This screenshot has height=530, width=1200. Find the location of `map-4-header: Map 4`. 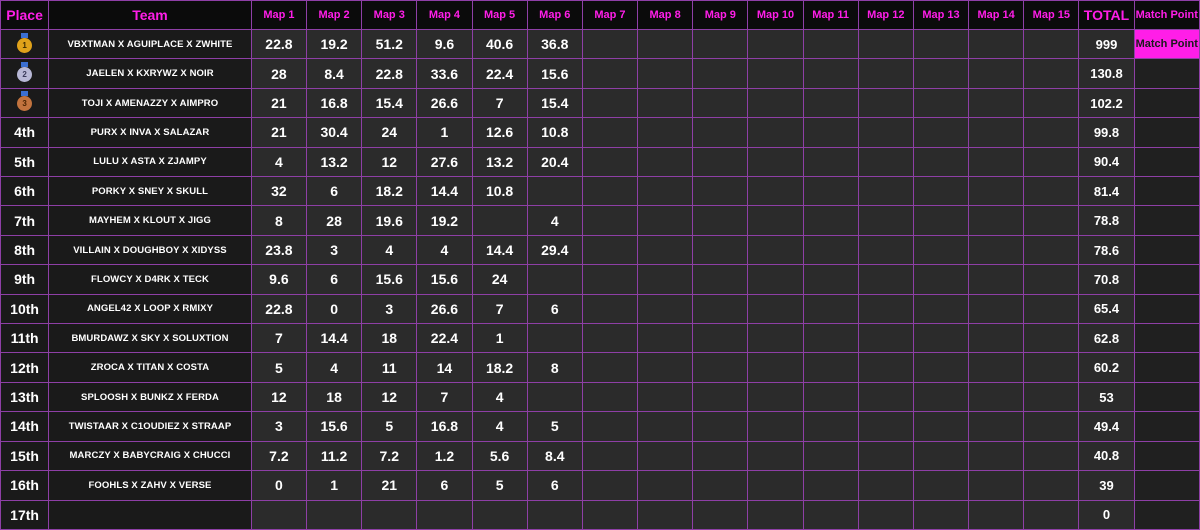

map-4-header: Map 4 is located at coordinates (444, 15).